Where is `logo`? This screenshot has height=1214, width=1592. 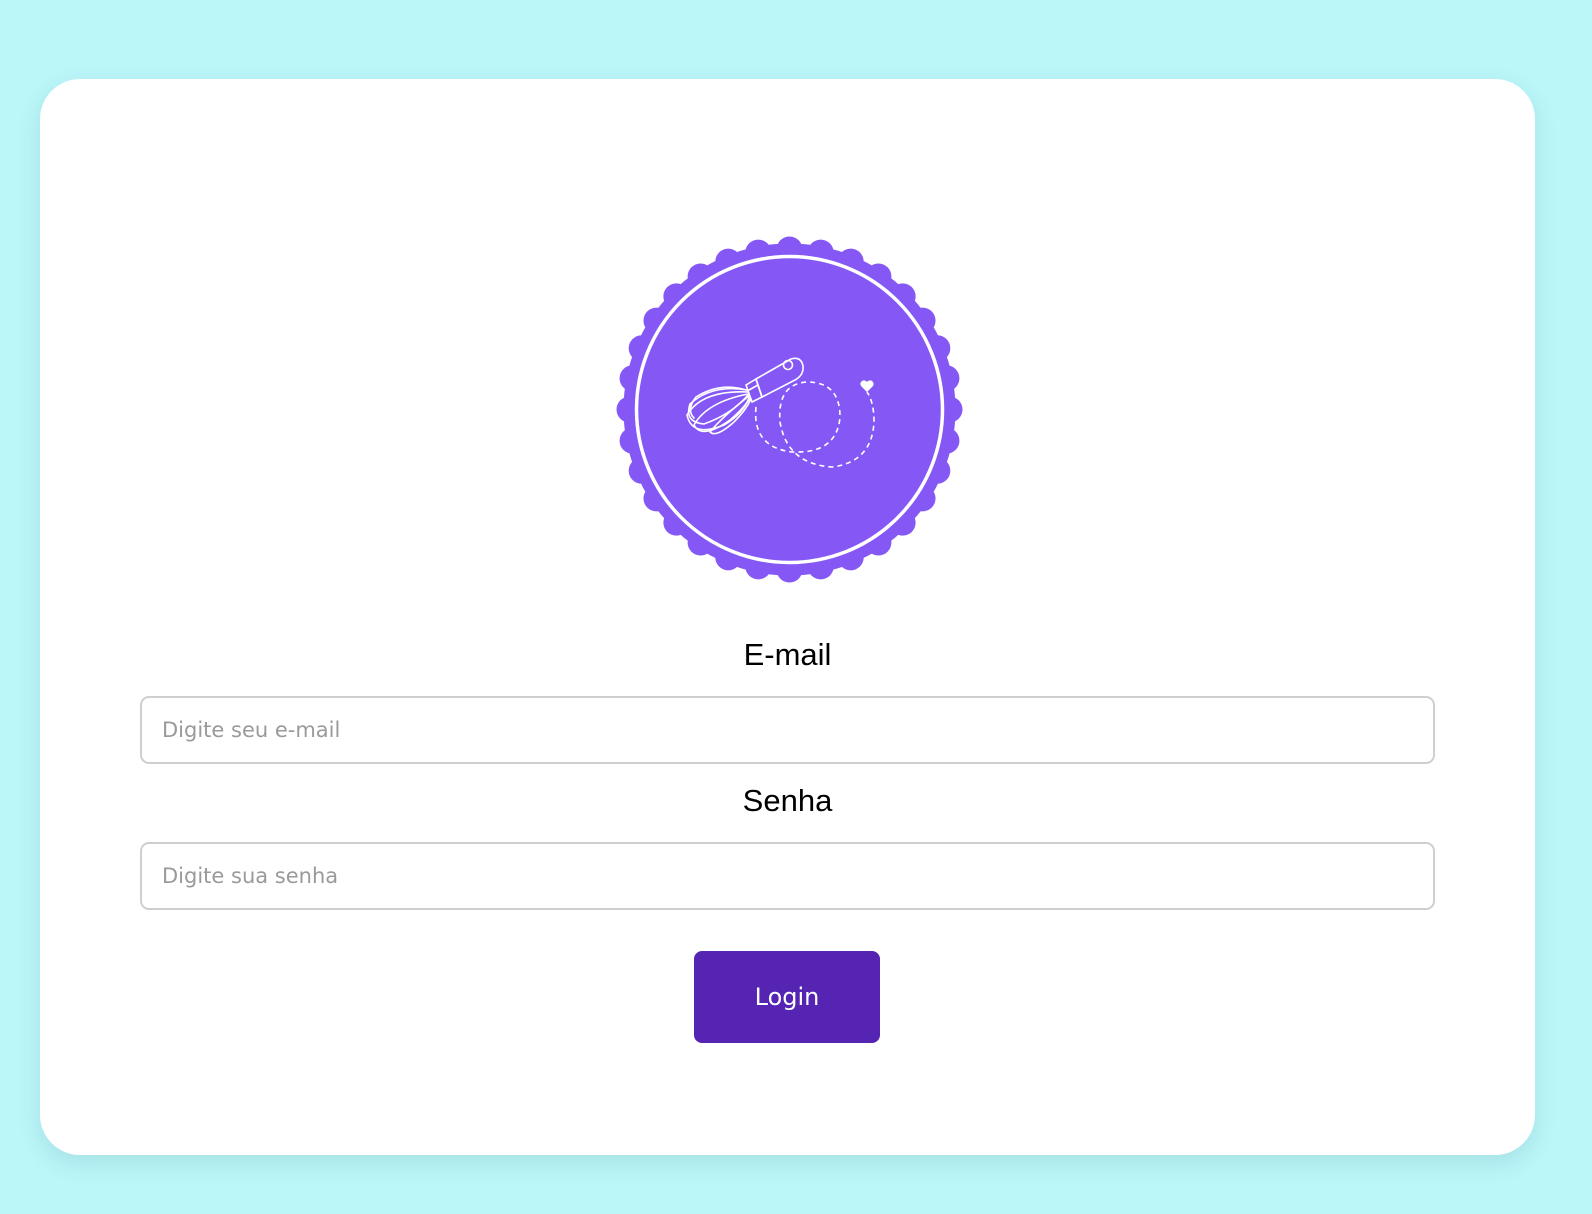
logo is located at coordinates (789, 409).